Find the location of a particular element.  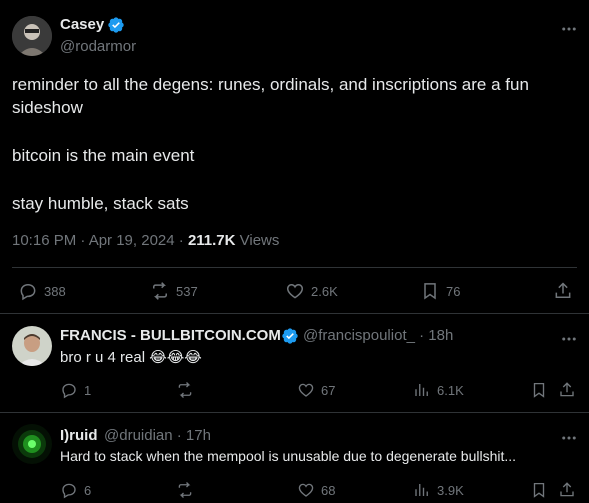

reply-2-avatar is located at coordinates (32, 444).